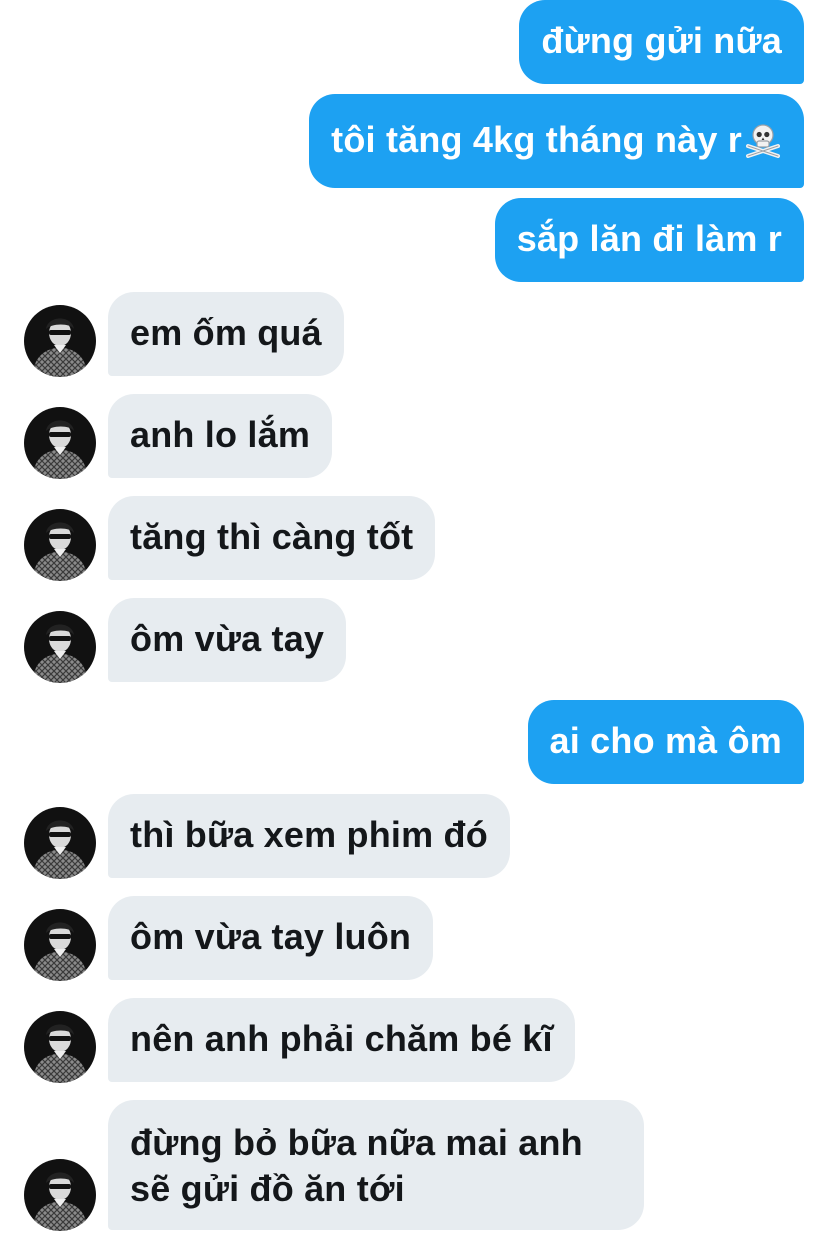 Image resolution: width=828 pixels, height=1235 pixels. I want to click on message-text: ôm vừa tay luôn, so click(271, 936).